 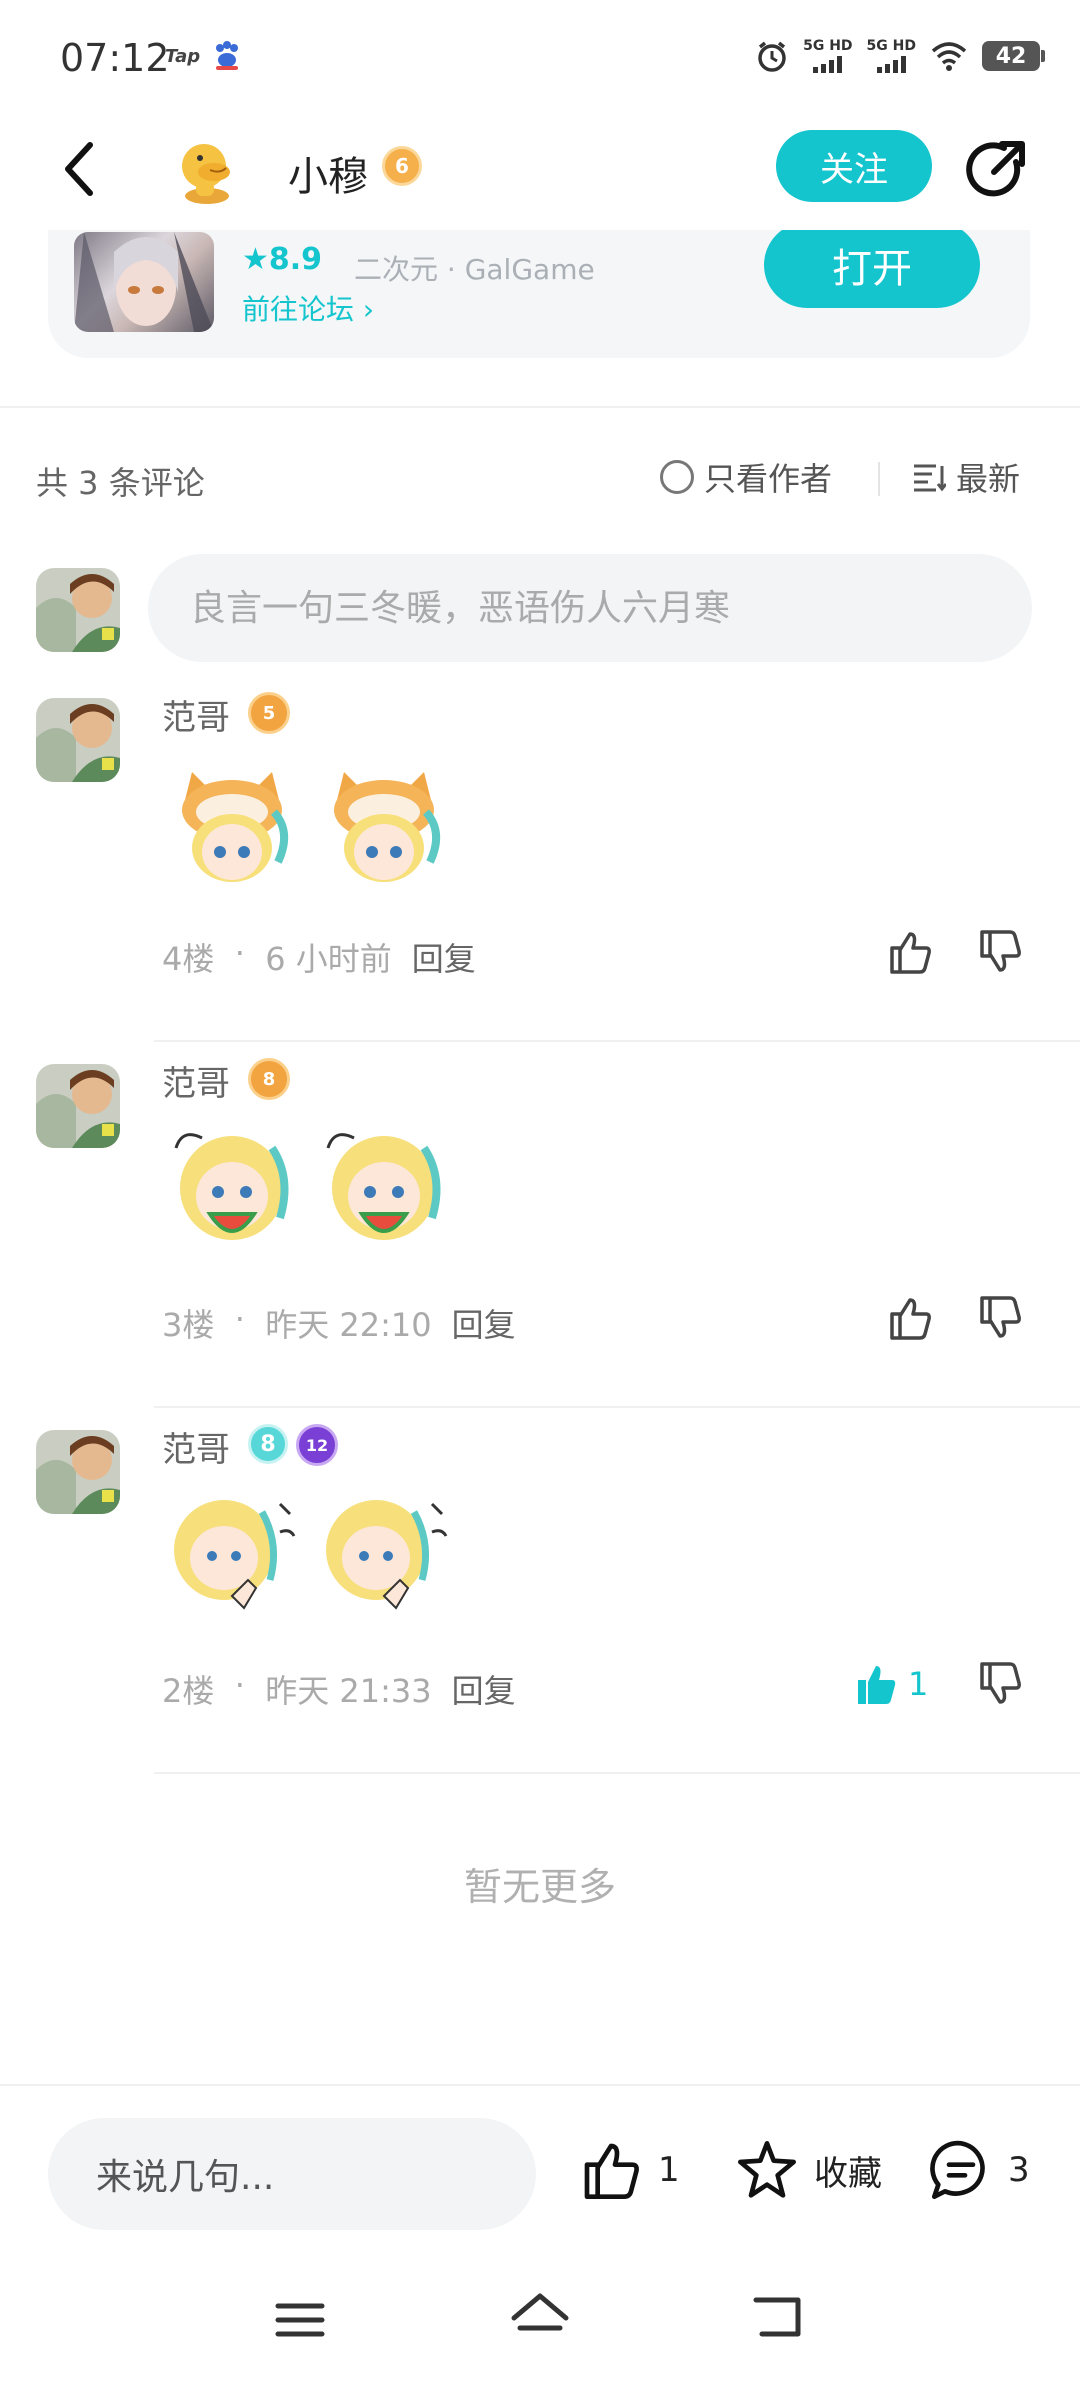 What do you see at coordinates (1013, 56) in the screenshot?
I see `battery-indicator: 42` at bounding box center [1013, 56].